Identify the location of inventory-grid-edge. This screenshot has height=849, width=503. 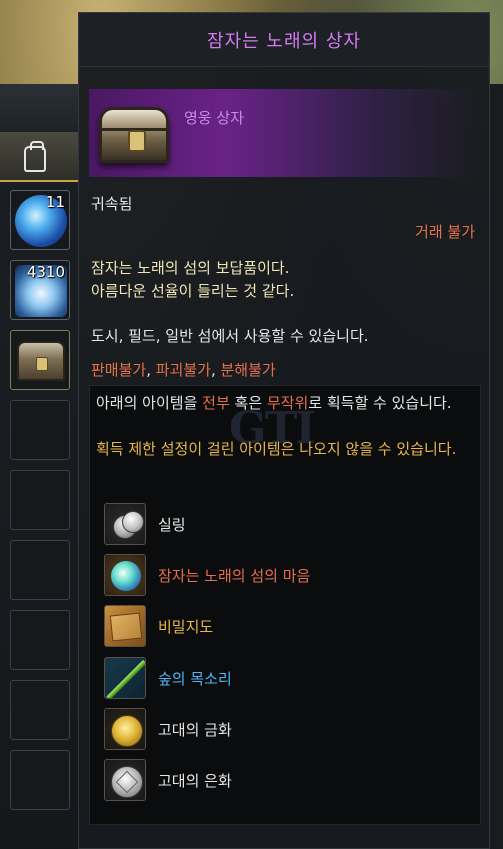
(495, 466).